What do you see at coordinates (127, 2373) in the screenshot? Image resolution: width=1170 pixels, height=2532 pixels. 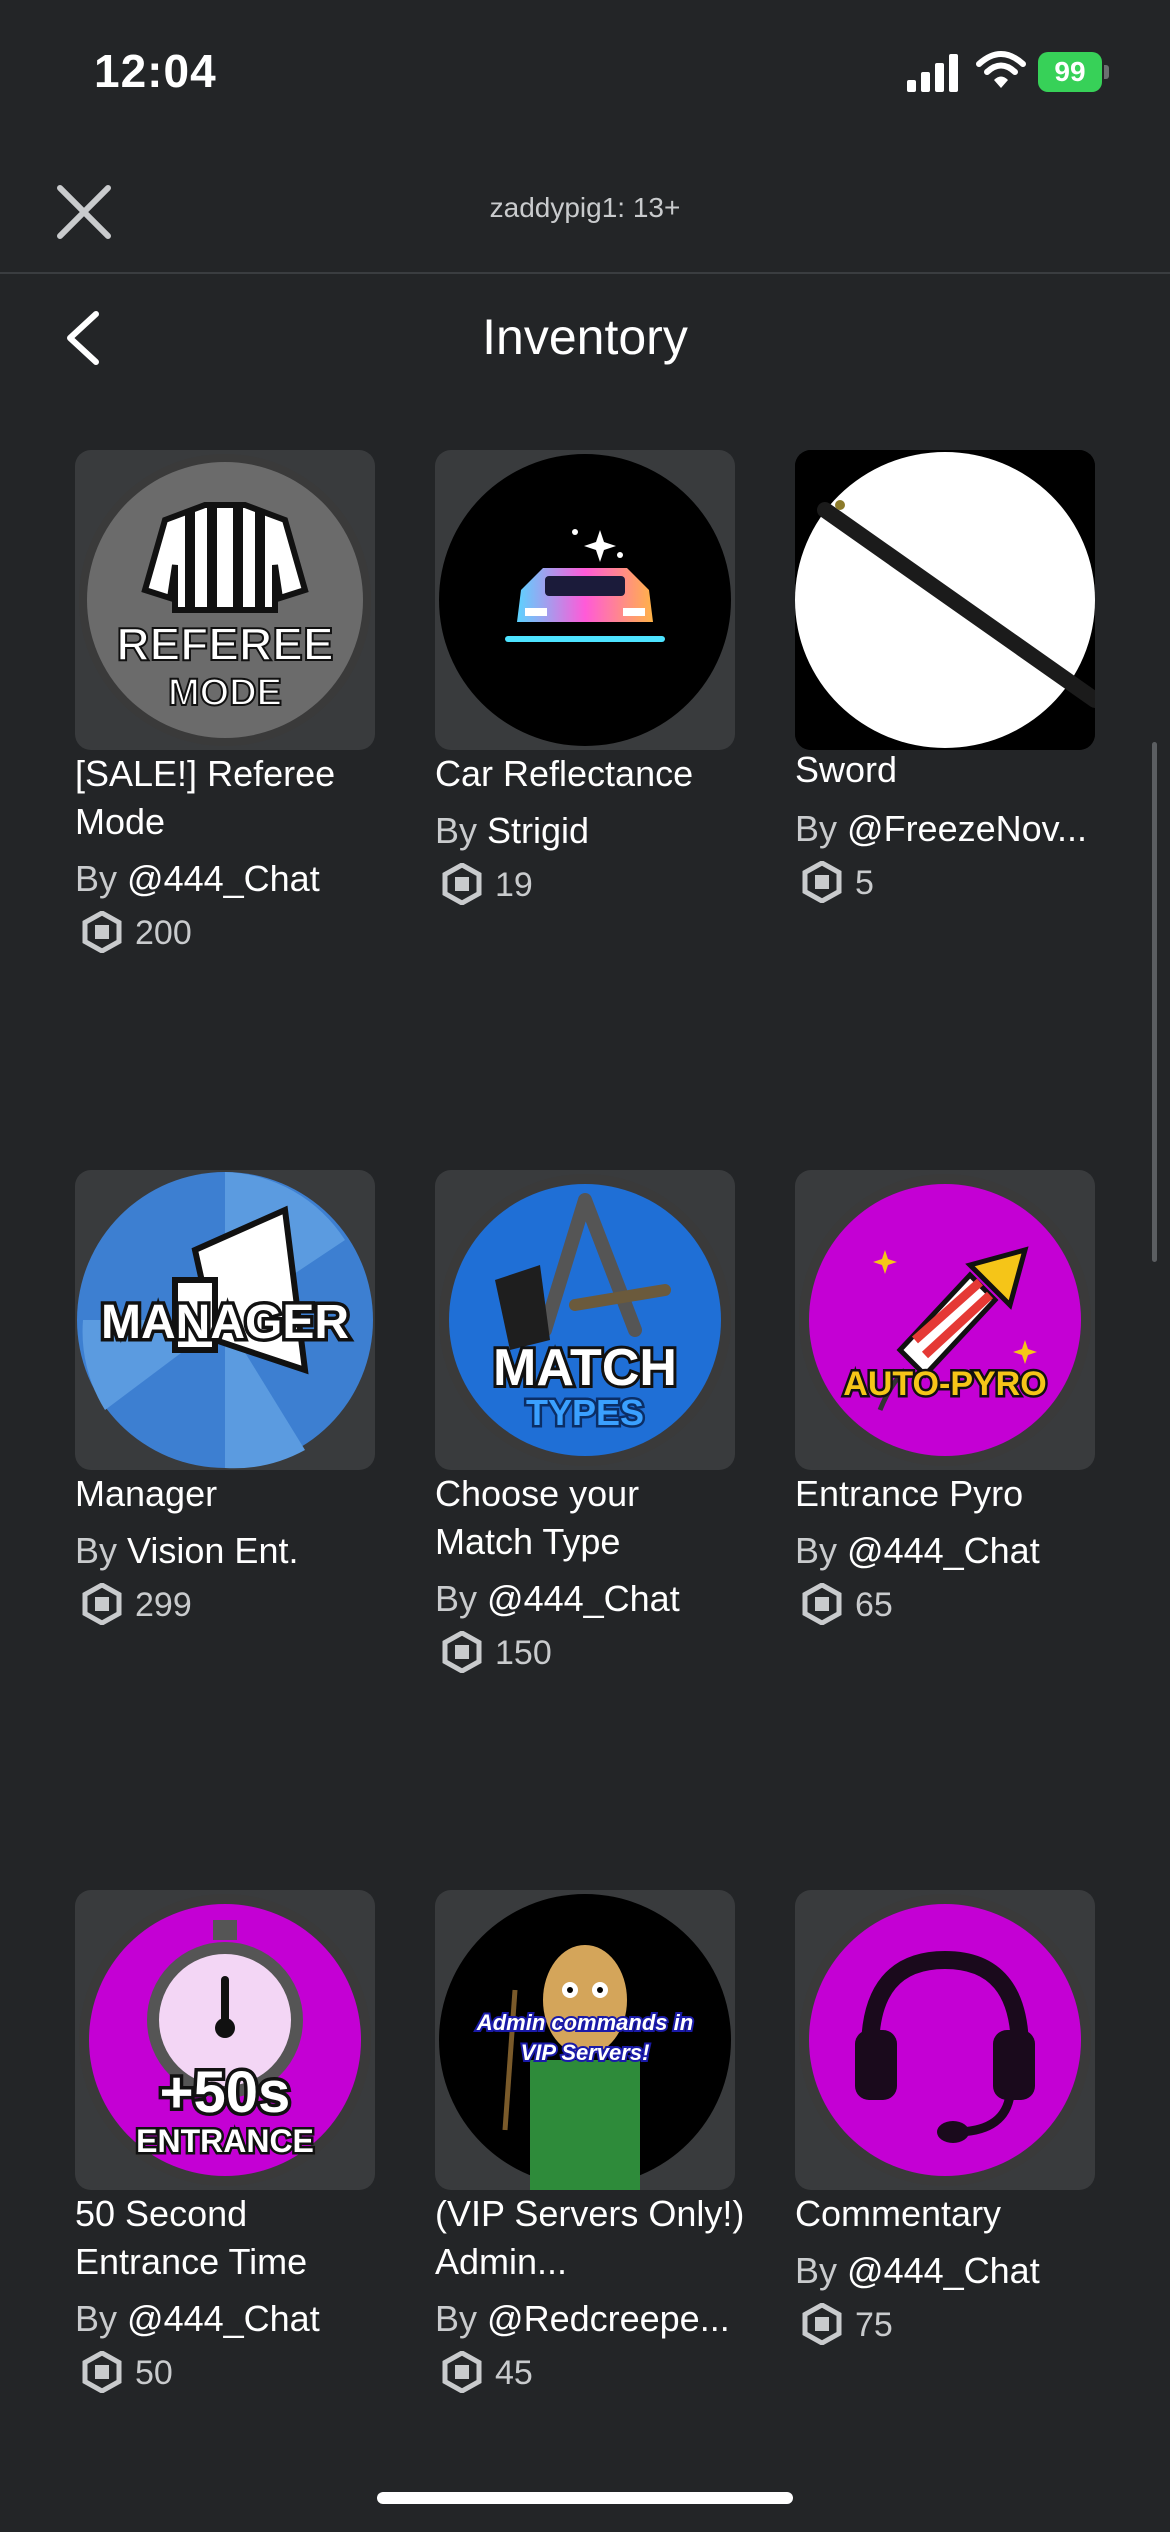 I see `item-price: 50` at bounding box center [127, 2373].